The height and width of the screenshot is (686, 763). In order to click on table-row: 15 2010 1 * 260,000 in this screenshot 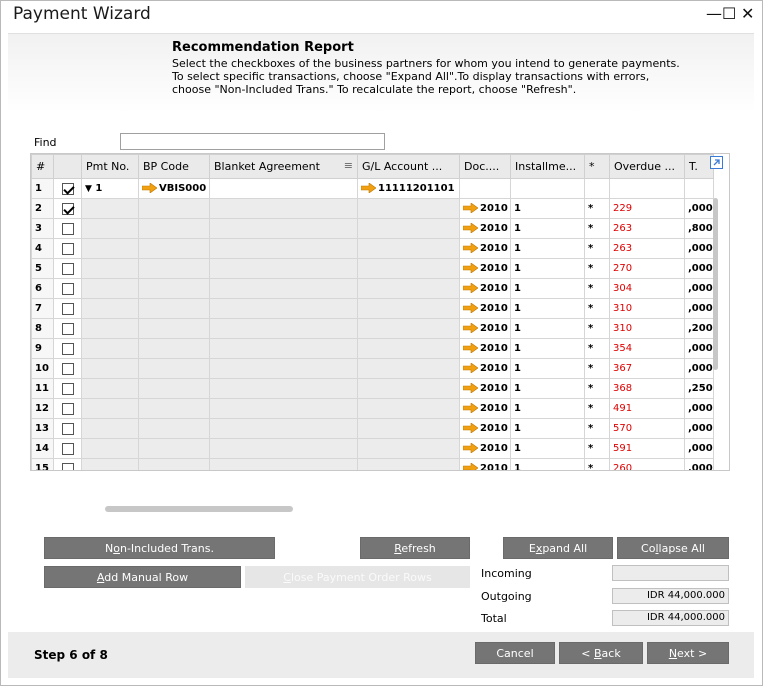, I will do `click(372, 464)`.